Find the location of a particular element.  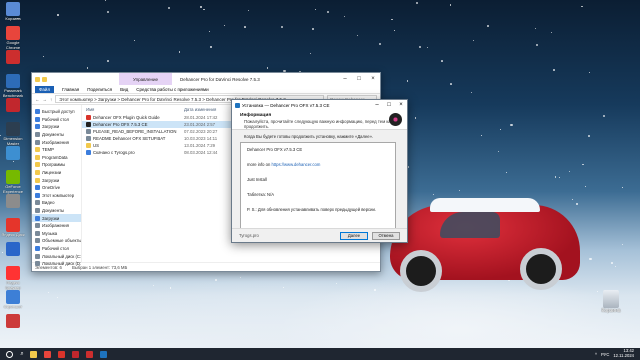

installer-close-button: × is located at coordinates (401, 105).